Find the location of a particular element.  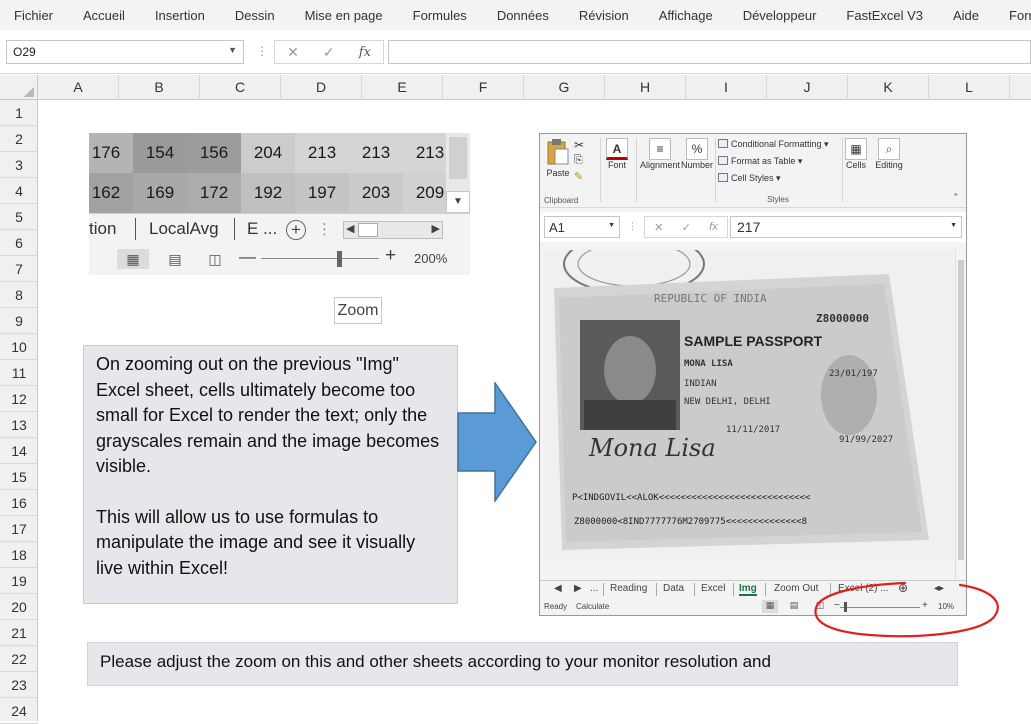

row-header: 5 is located at coordinates (19, 217).